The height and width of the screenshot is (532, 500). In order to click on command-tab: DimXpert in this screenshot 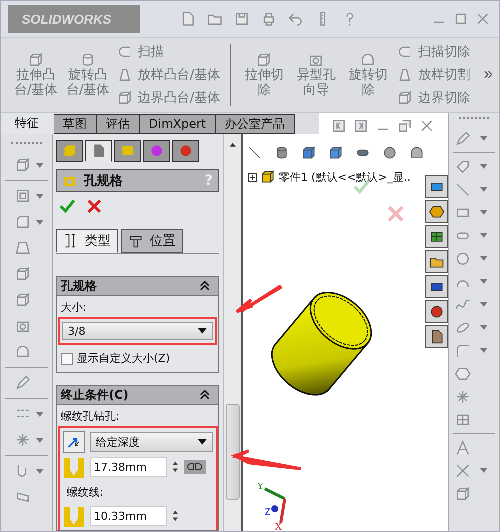, I will do `click(178, 124)`.